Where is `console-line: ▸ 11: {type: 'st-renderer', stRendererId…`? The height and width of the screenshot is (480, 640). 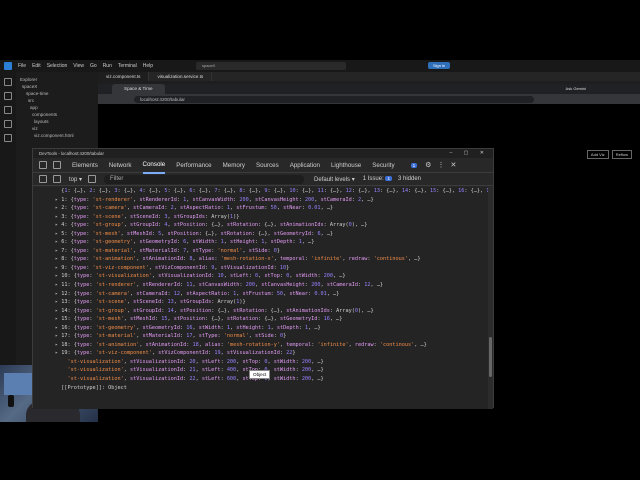 console-line: ▸ 11: {type: 'st-renderer', stRendererId… is located at coordinates (274, 285).